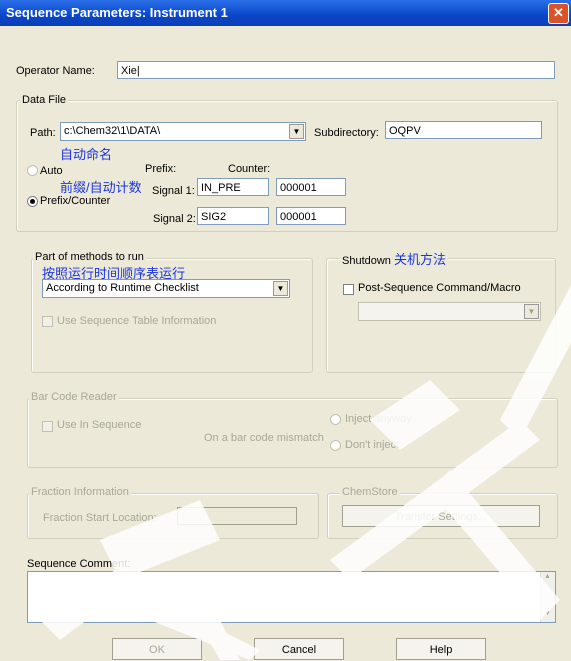 The height and width of the screenshot is (661, 571). What do you see at coordinates (112, 131) in the screenshot?
I see `path-value: c:\Chem32\1\DATA\` at bounding box center [112, 131].